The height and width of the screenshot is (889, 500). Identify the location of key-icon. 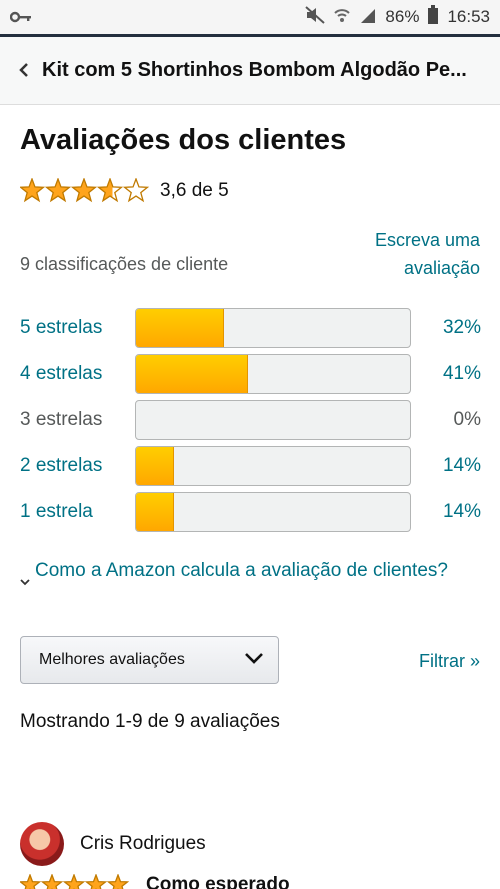
(20, 17).